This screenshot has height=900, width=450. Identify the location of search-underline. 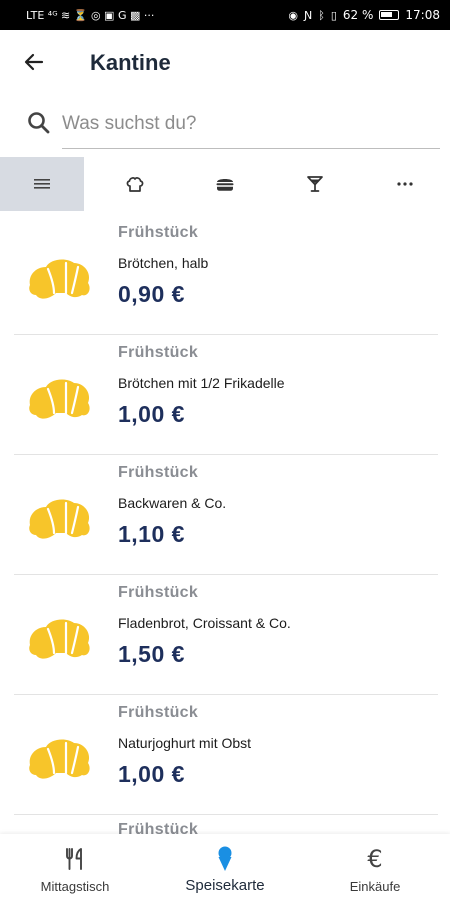
(251, 148).